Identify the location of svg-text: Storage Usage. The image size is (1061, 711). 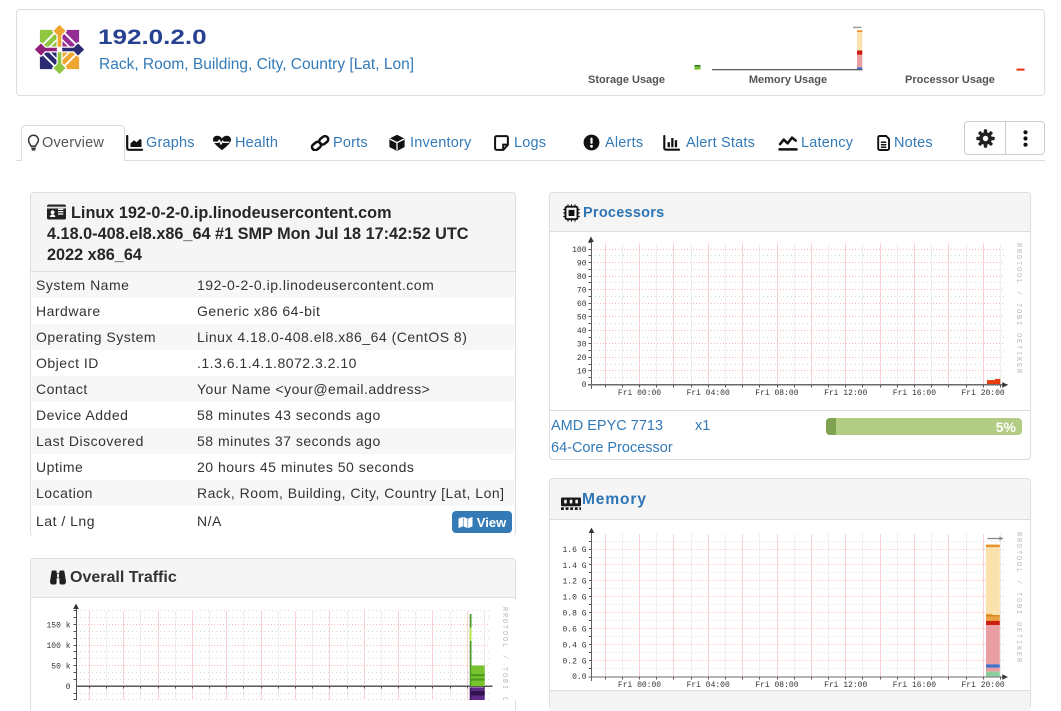
(626, 80).